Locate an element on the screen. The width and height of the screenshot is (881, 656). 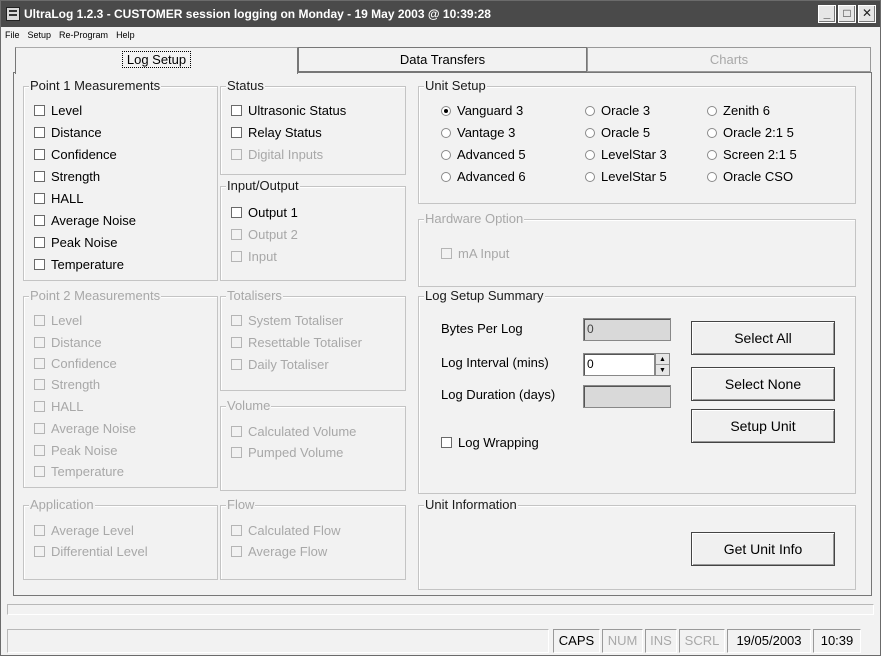
point2-level-checkbox: Level is located at coordinates (58, 320).